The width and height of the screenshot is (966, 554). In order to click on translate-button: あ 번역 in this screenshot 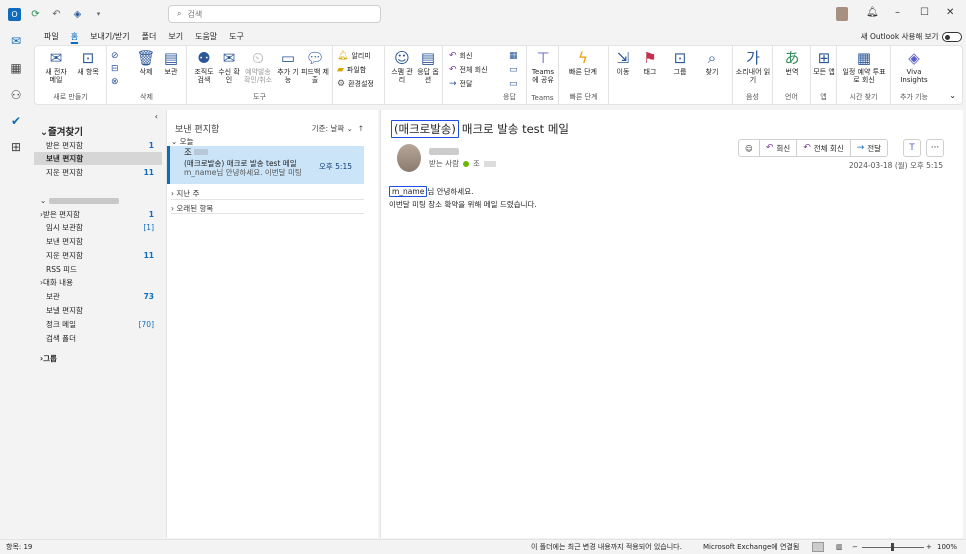, I will do `click(792, 63)`.